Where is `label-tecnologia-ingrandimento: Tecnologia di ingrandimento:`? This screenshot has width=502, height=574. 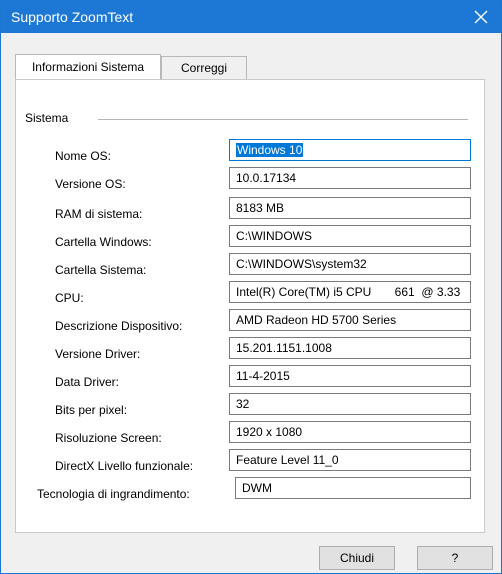
label-tecnologia-ingrandimento: Tecnologia di ingrandimento: is located at coordinates (113, 494).